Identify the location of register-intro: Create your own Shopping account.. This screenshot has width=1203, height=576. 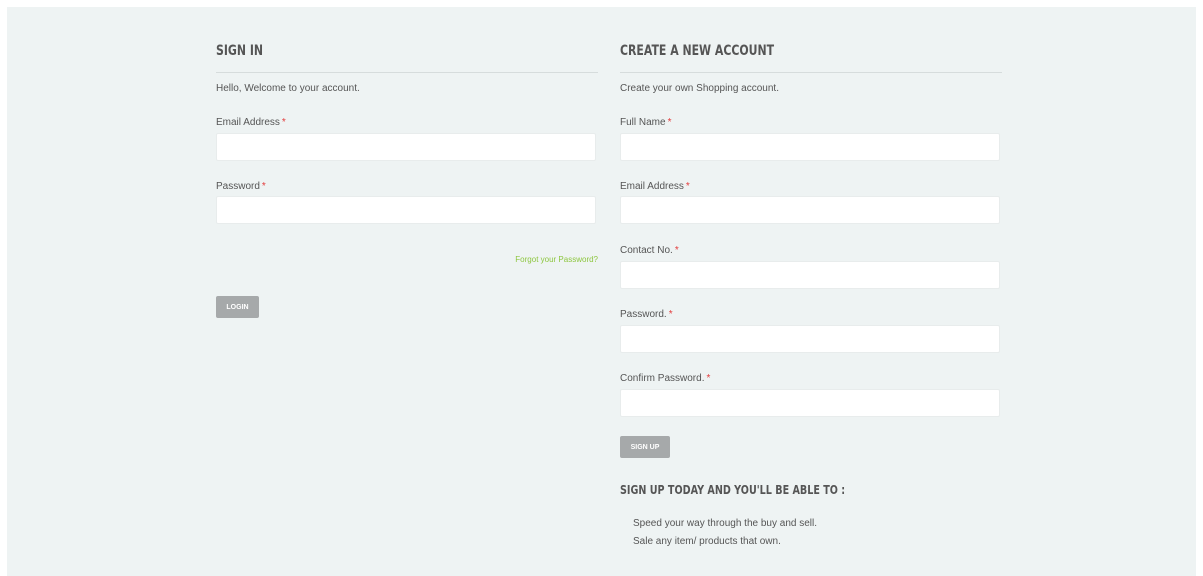
(699, 88).